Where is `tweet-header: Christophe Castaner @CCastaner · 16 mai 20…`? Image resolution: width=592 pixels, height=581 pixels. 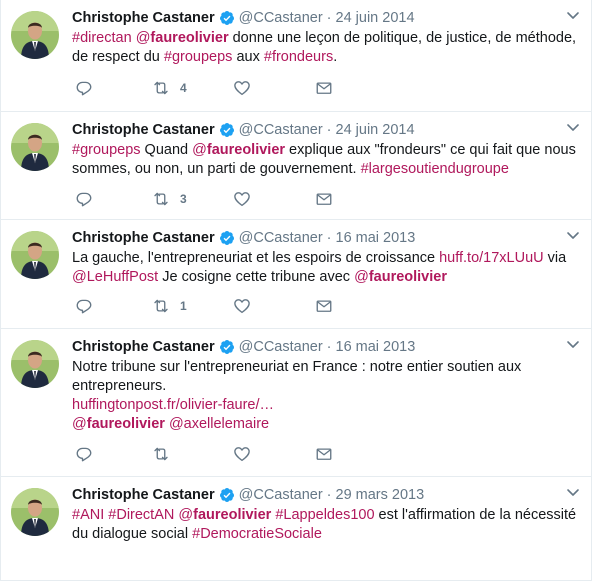
tweet-header: Christophe Castaner @CCastaner · 16 mai 20… is located at coordinates (325, 238).